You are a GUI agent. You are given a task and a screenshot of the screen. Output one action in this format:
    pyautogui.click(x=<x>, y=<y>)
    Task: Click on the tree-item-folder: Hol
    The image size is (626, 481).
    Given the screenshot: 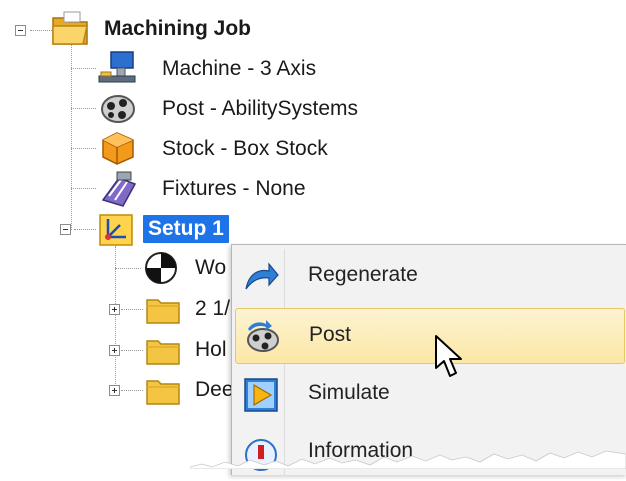 What is the action you would take?
    pyautogui.click(x=211, y=350)
    